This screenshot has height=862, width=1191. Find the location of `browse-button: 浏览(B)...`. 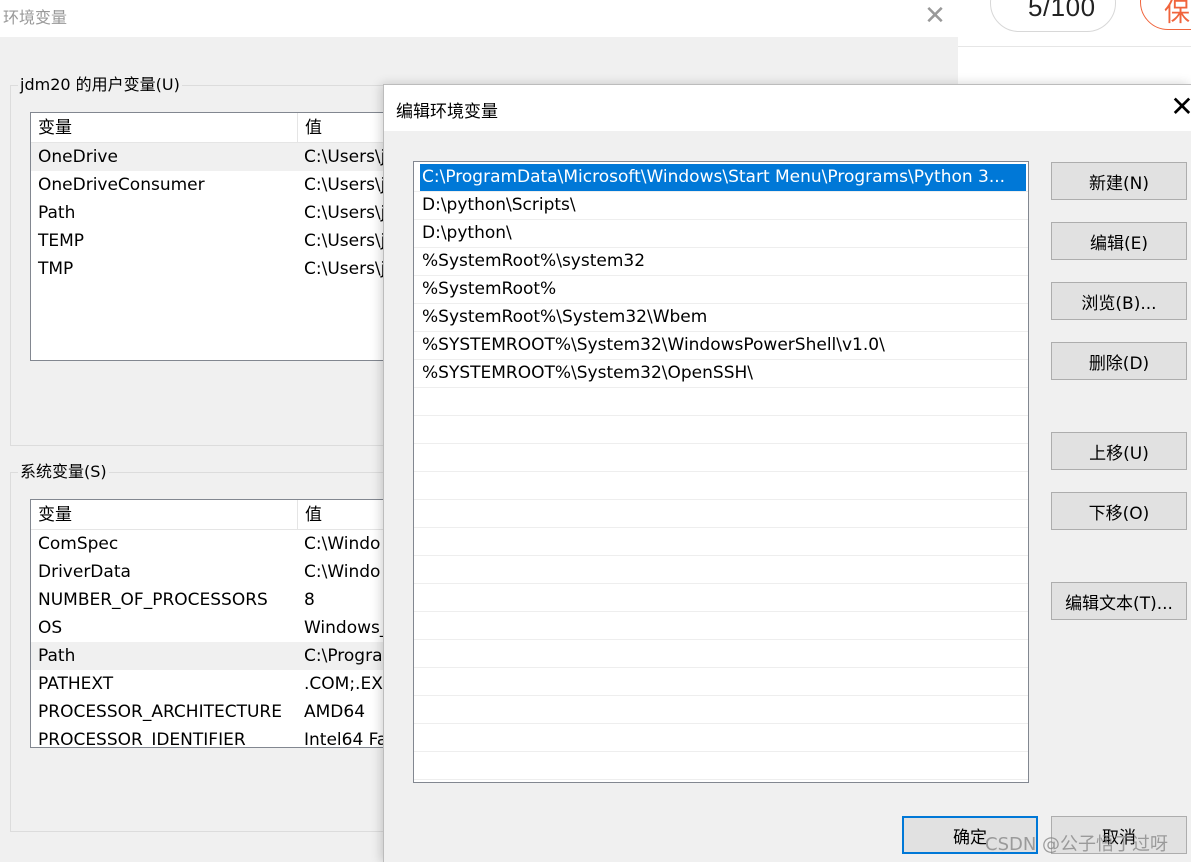

browse-button: 浏览(B)... is located at coordinates (1119, 301).